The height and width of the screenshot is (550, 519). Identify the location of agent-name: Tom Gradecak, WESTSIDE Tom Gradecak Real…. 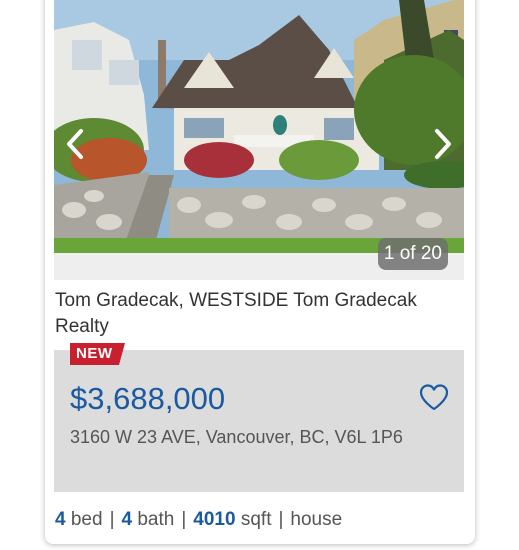
(236, 313).